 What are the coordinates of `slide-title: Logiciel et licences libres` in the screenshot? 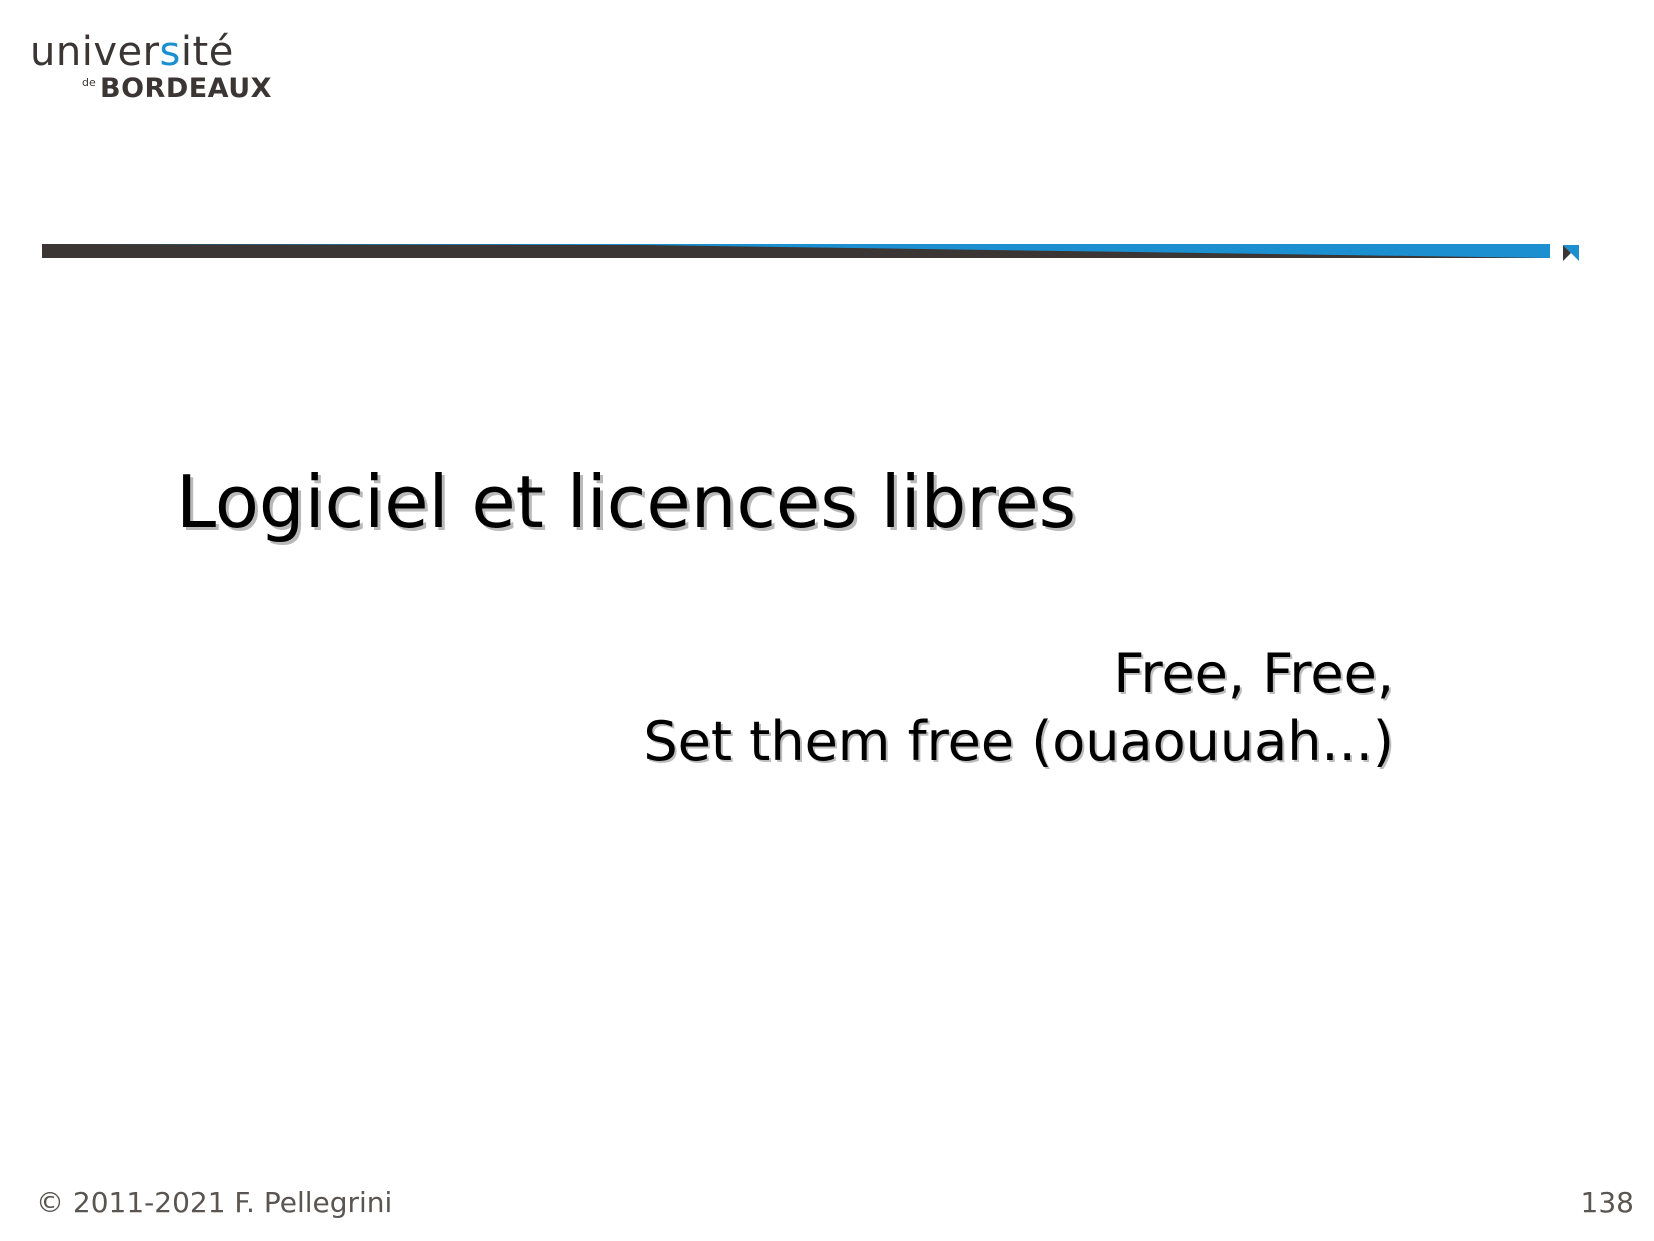 It's located at (626, 502).